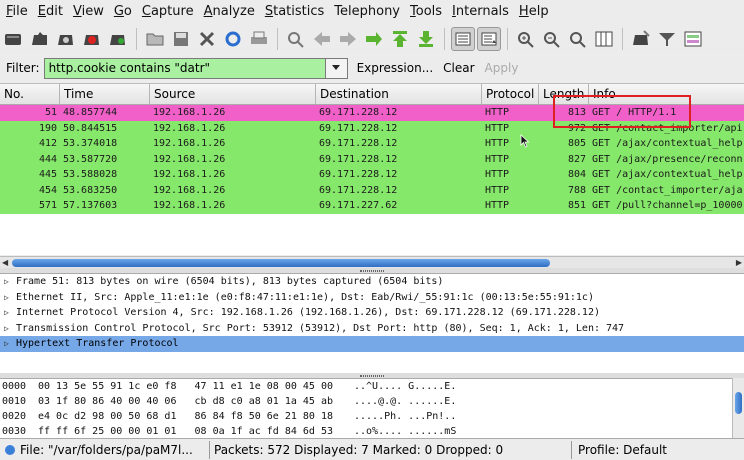 The height and width of the screenshot is (460, 744). I want to click on menu-capture: Capture, so click(169, 12).